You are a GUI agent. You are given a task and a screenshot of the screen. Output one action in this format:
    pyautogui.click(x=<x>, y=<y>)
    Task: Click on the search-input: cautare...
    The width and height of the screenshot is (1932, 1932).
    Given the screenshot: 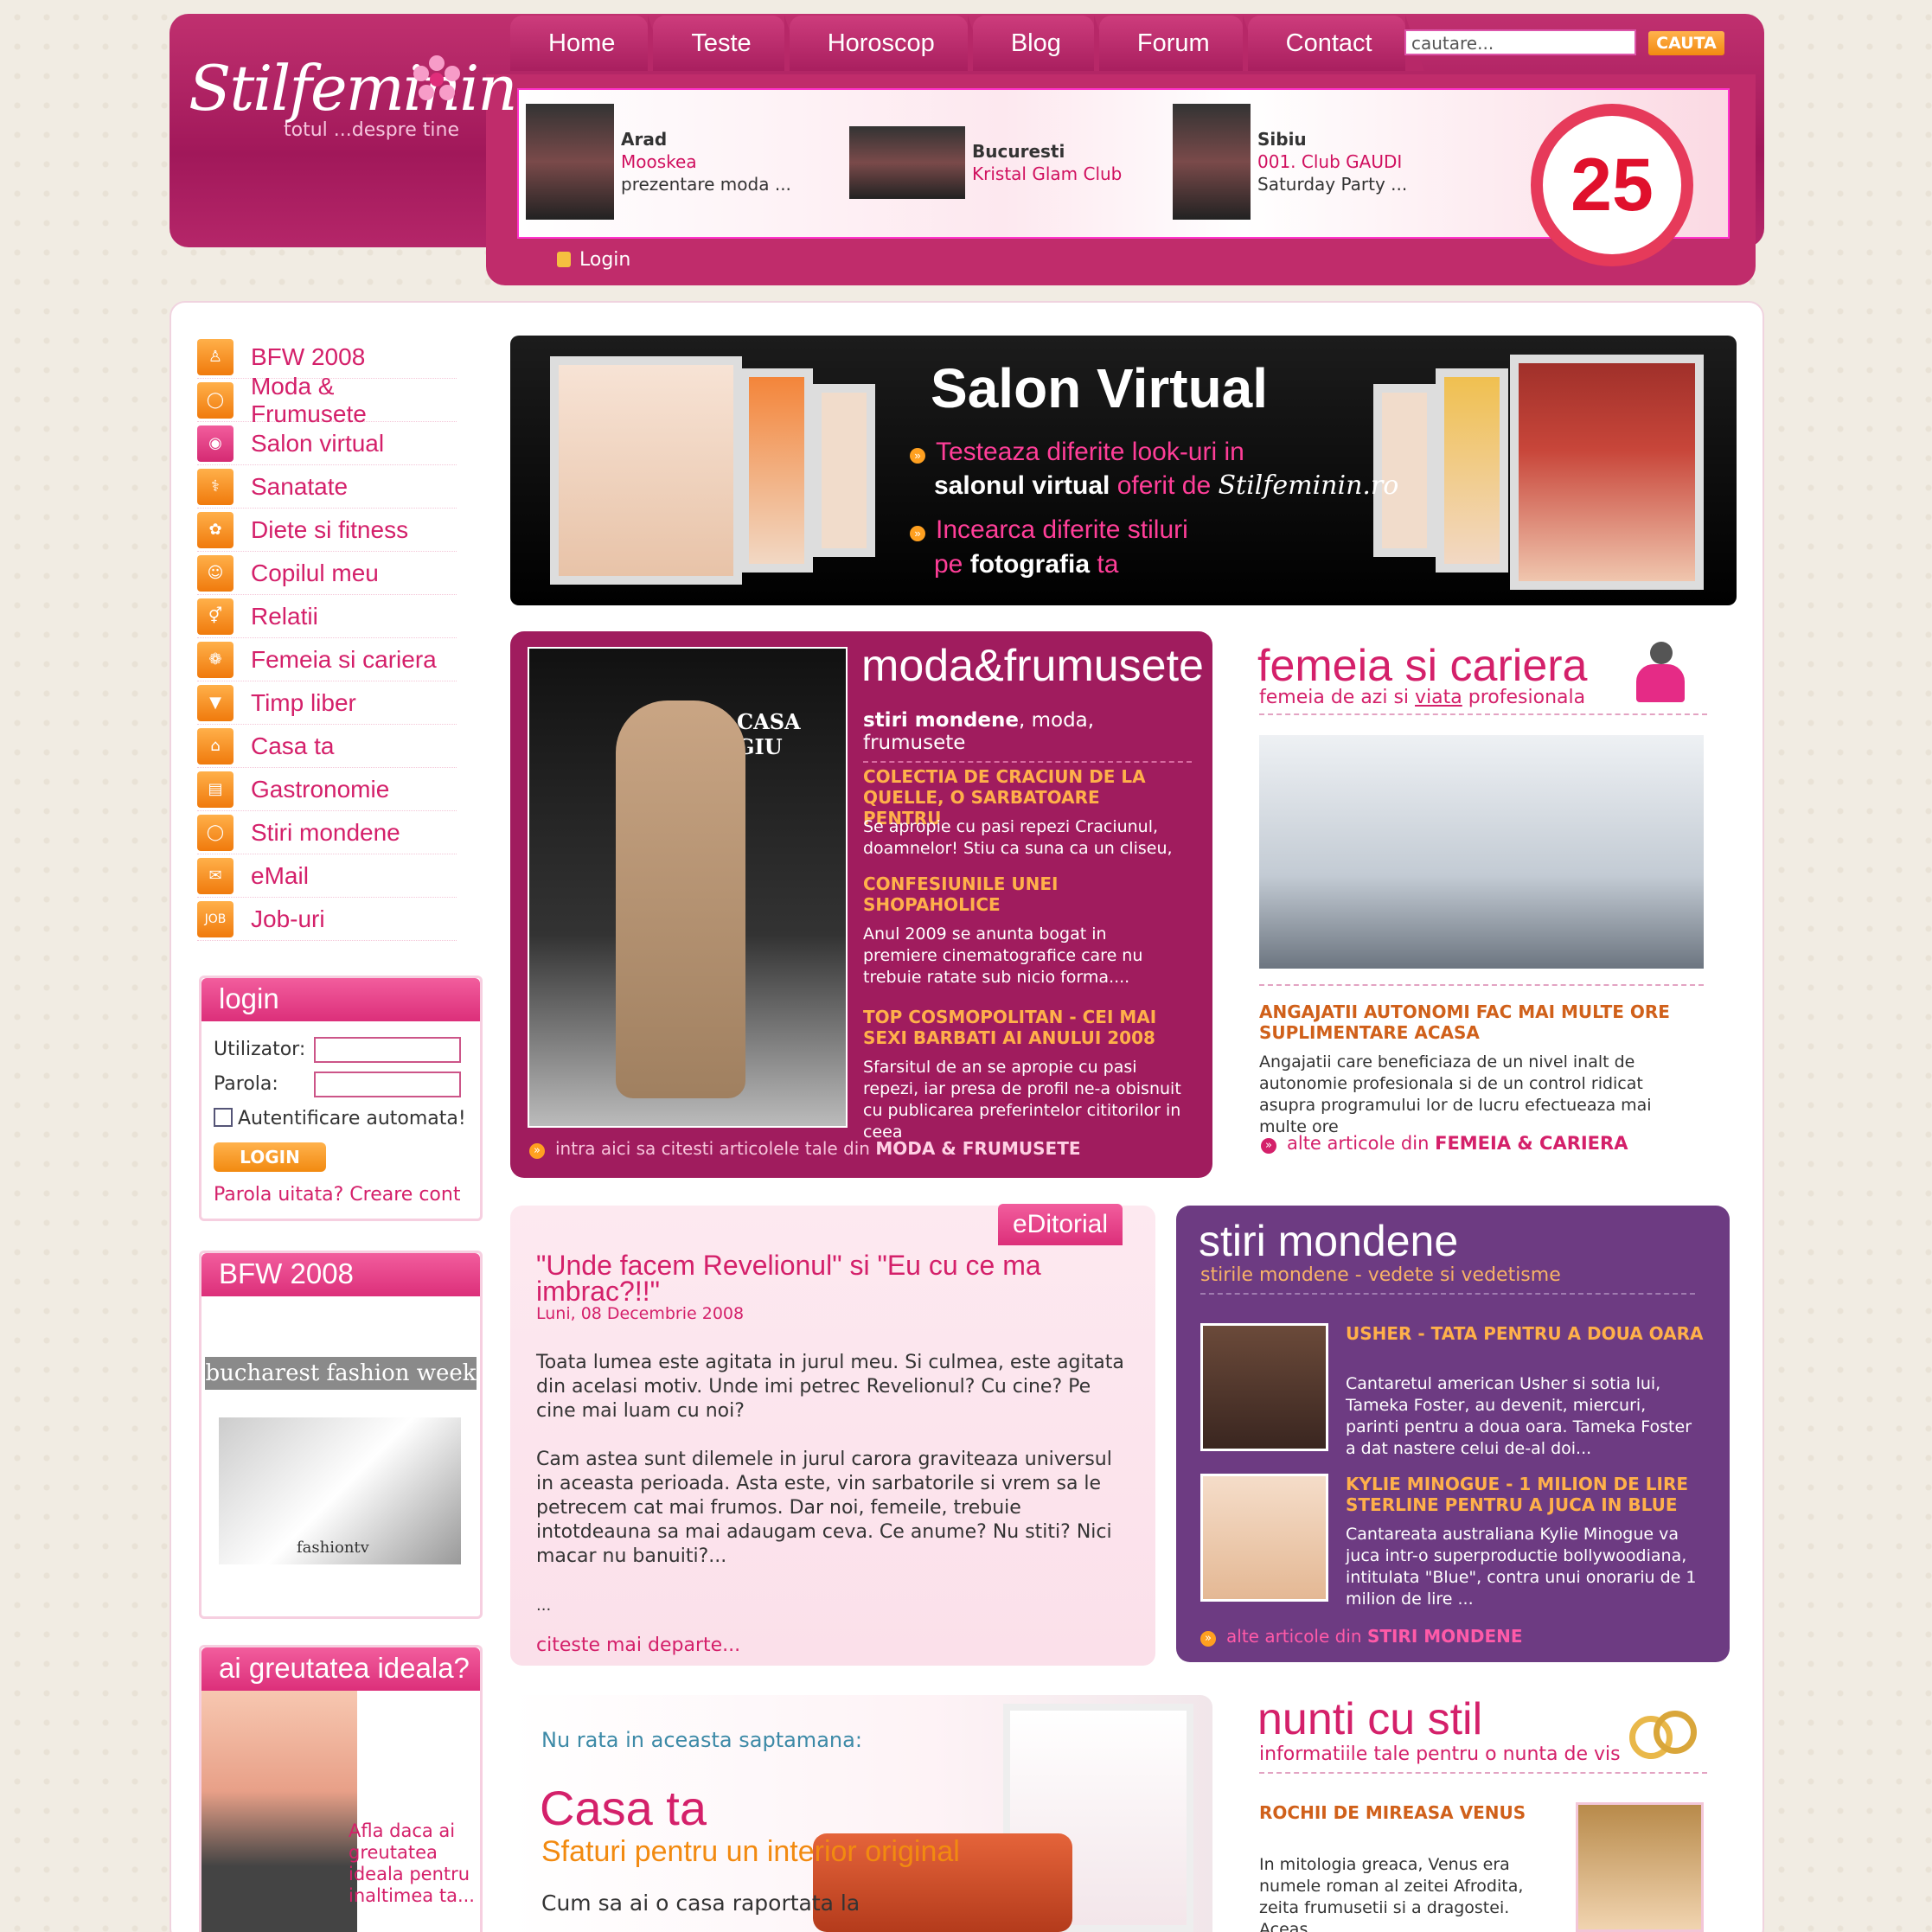 What is the action you would take?
    pyautogui.click(x=1520, y=42)
    